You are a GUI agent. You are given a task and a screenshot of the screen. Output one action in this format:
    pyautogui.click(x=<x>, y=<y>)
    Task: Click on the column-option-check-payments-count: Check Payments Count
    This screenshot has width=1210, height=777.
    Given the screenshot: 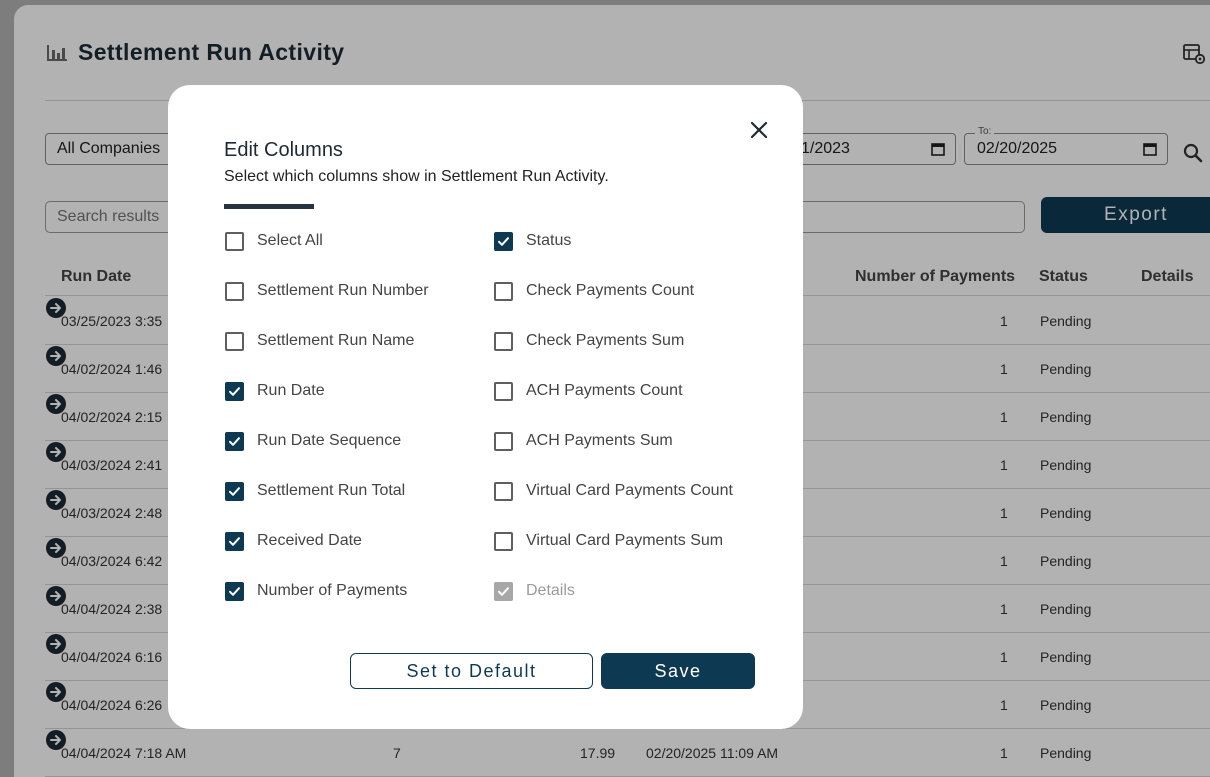 What is the action you would take?
    pyautogui.click(x=594, y=291)
    